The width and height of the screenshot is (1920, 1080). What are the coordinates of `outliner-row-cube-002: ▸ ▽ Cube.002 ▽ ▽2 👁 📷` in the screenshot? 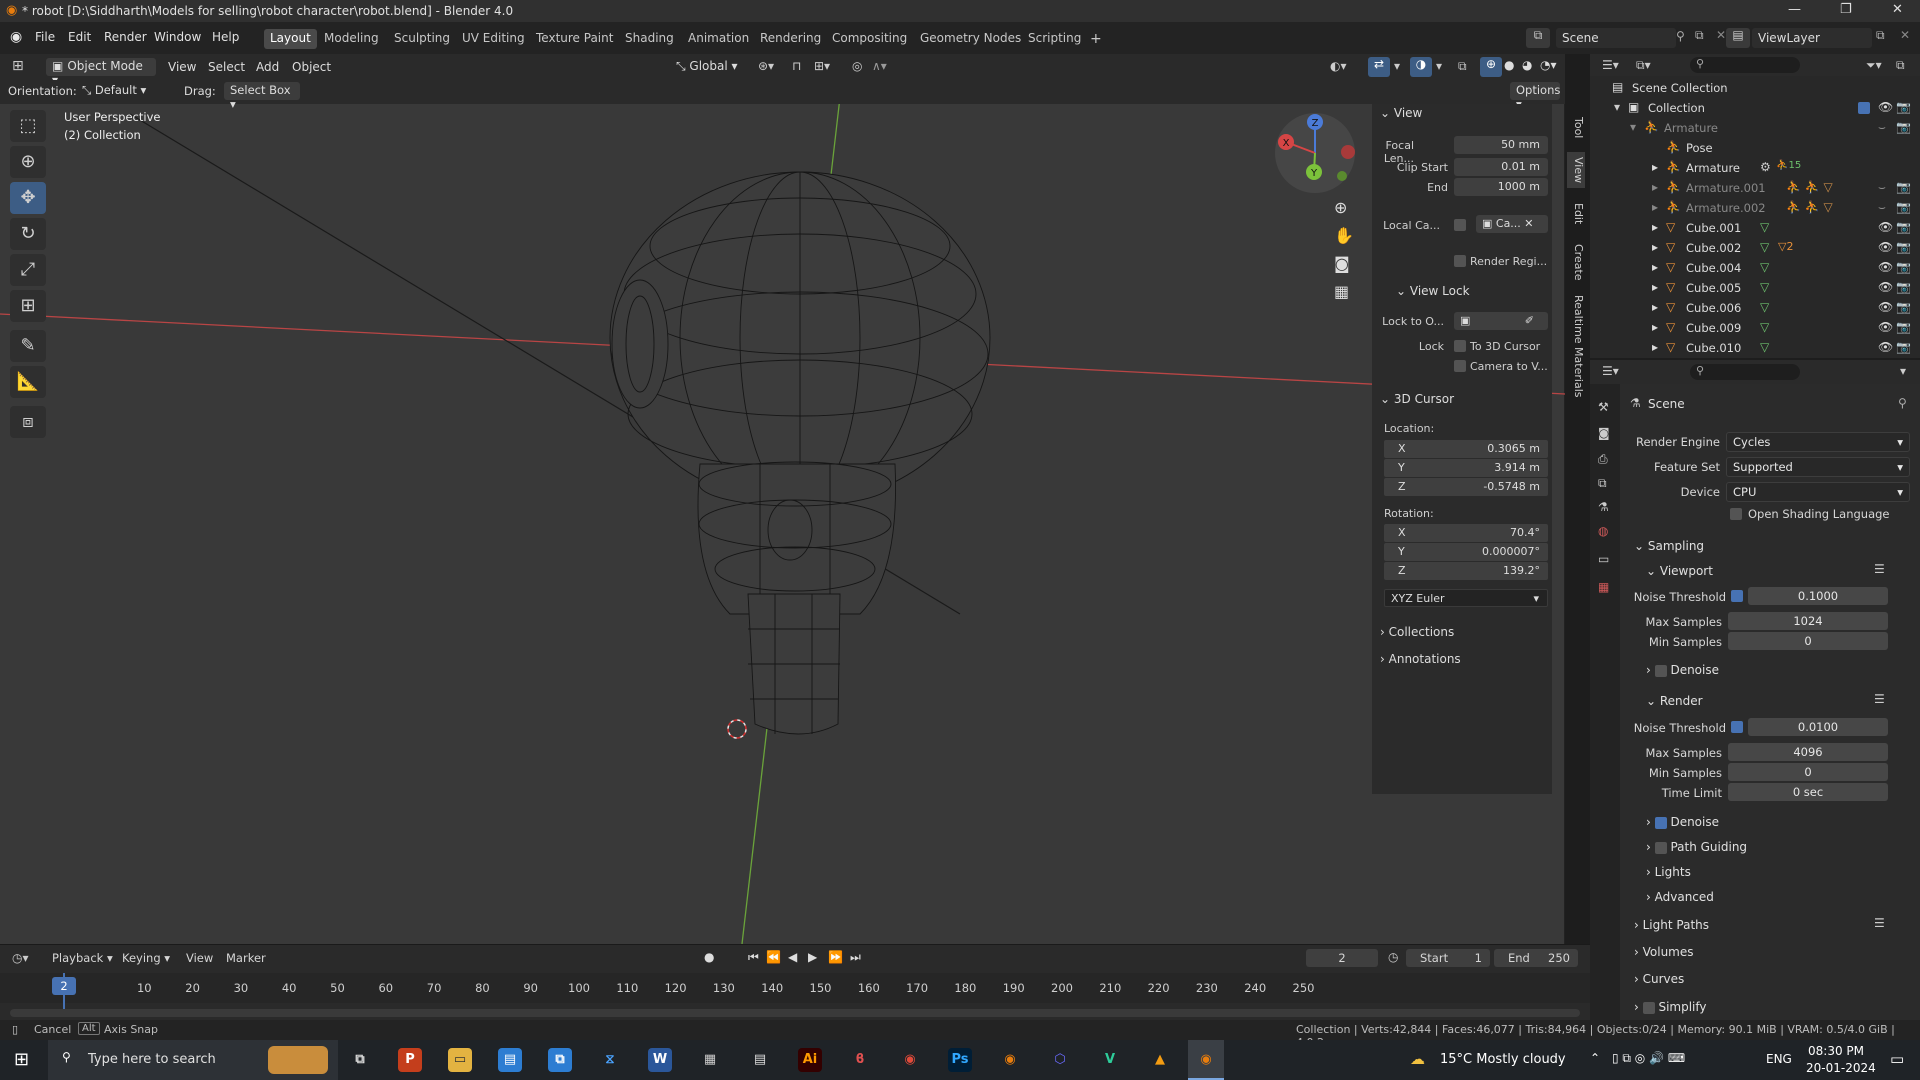 It's located at (1755, 248).